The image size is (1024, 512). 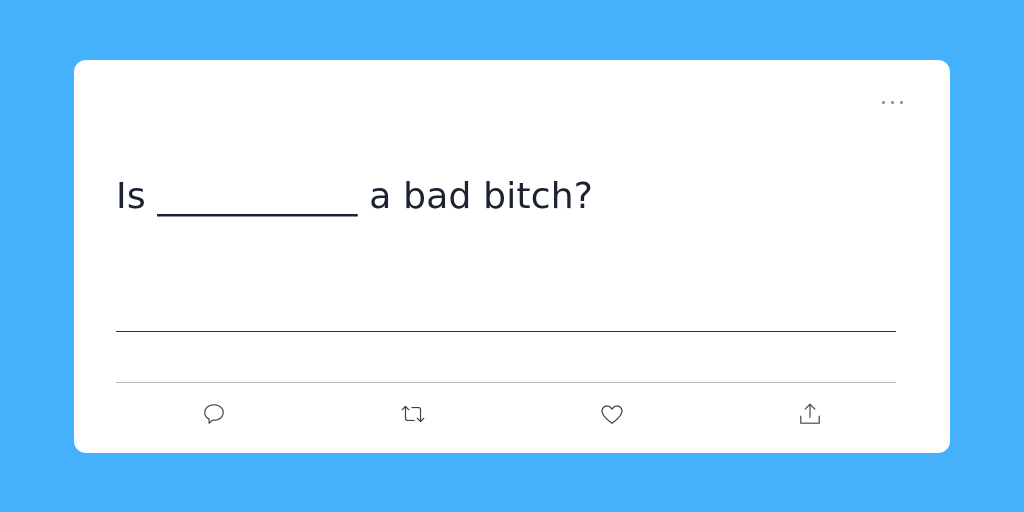 I want to click on share-button, so click(x=810, y=414).